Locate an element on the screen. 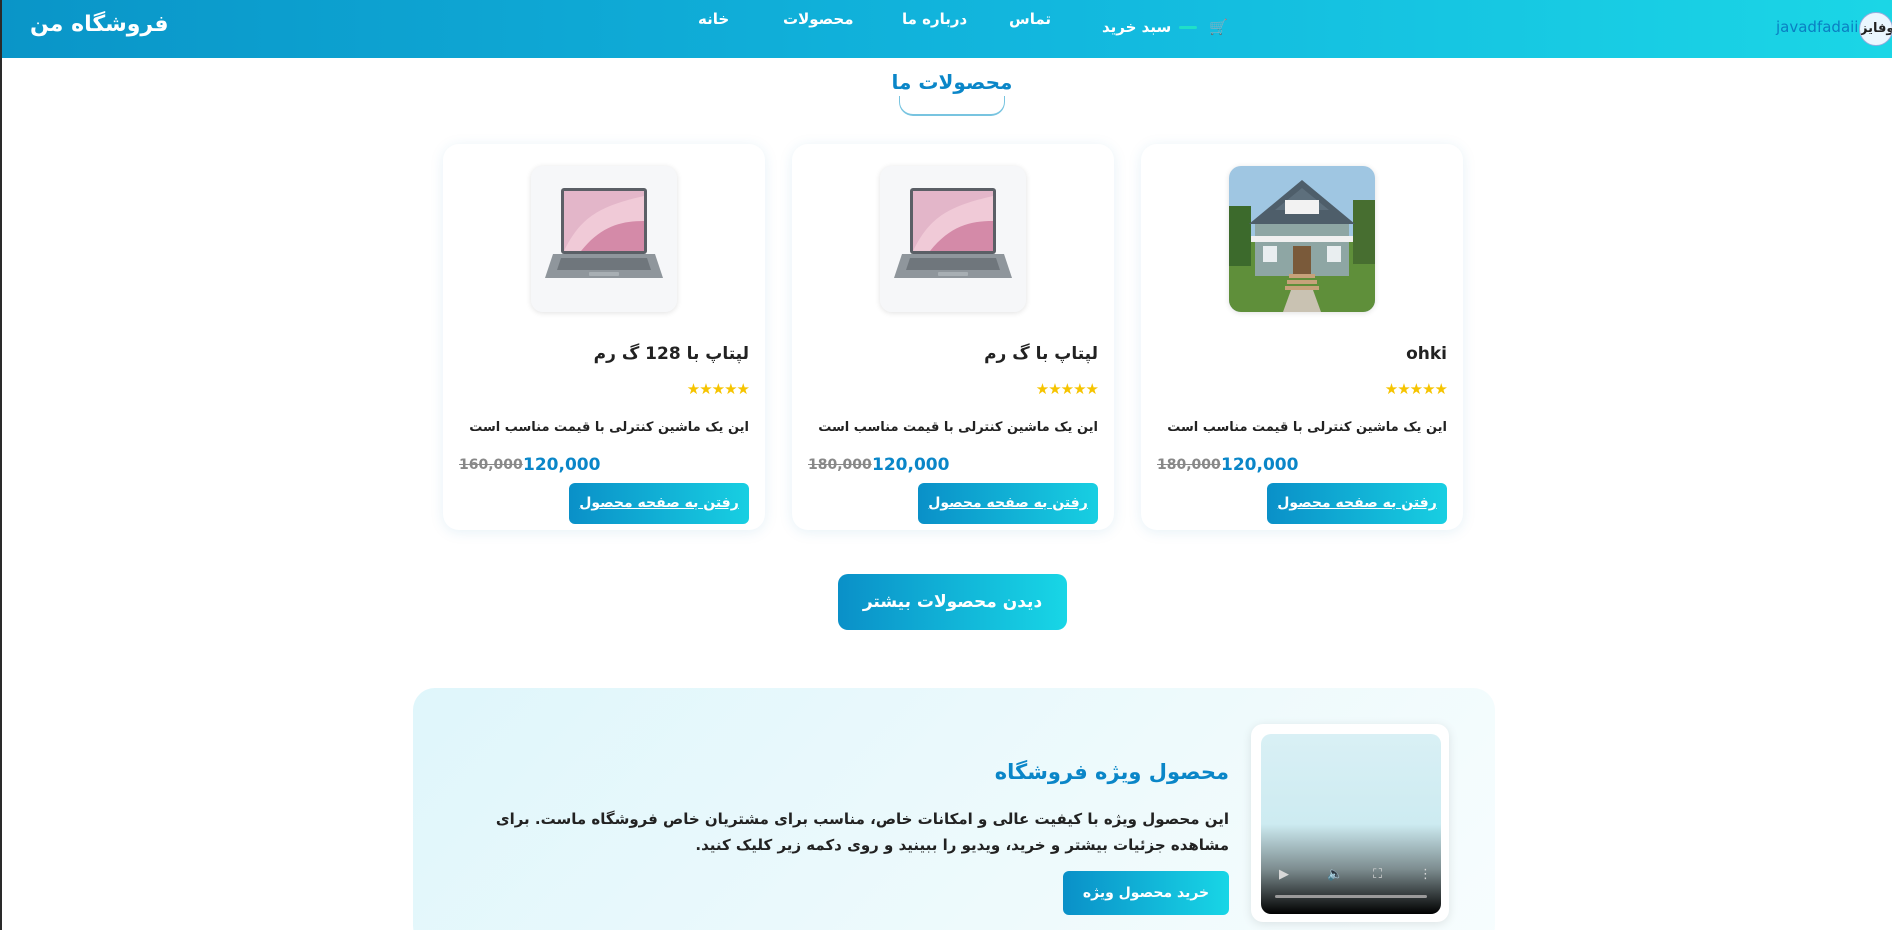 Image resolution: width=1892 pixels, height=930 pixels. products-section-title: محصولات ما is located at coordinates (952, 82).